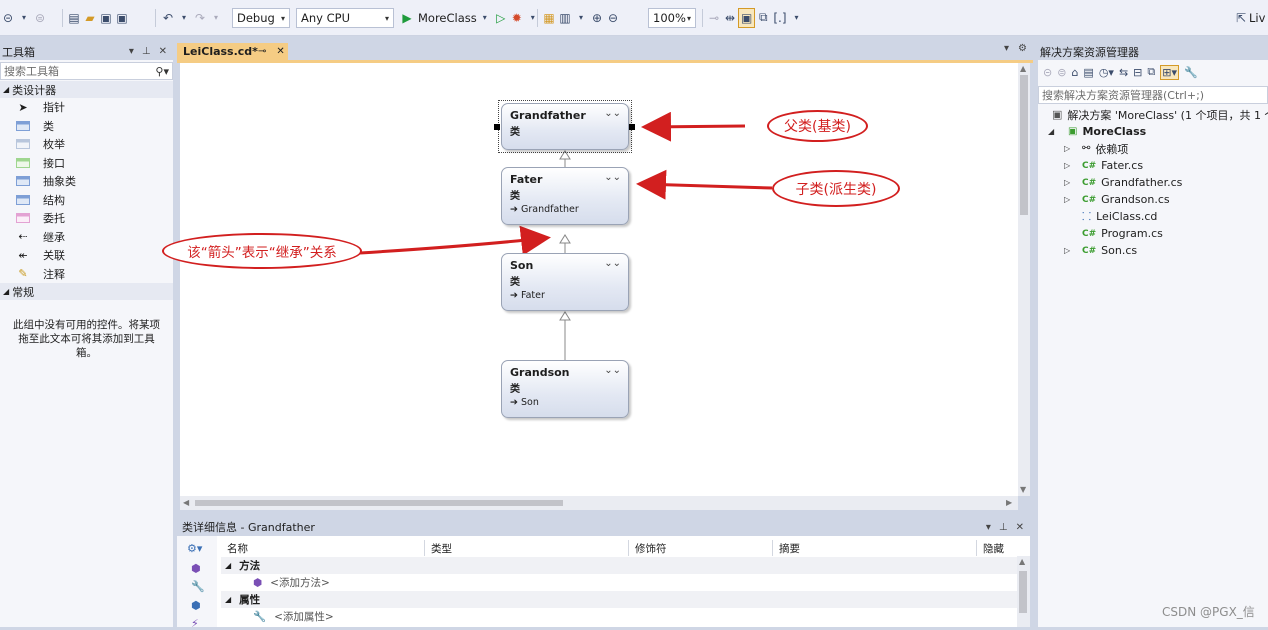 Image resolution: width=1268 pixels, height=630 pixels. What do you see at coordinates (672, 18) in the screenshot?
I see `zoom-select: 100% ▾` at bounding box center [672, 18].